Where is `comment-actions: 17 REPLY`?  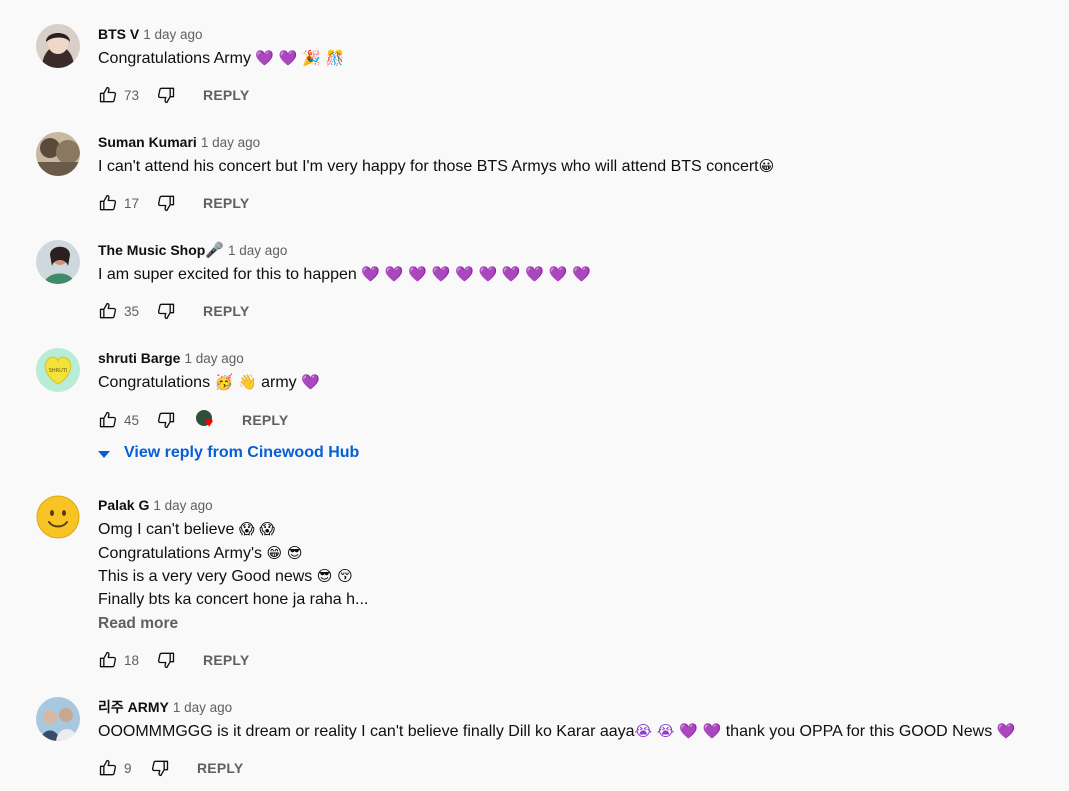 comment-actions: 17 REPLY is located at coordinates (173, 203).